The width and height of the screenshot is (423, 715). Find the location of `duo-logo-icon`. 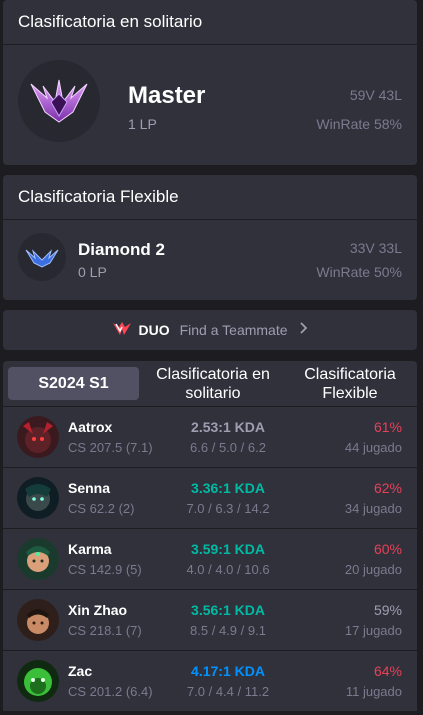

duo-logo-icon is located at coordinates (122, 330).